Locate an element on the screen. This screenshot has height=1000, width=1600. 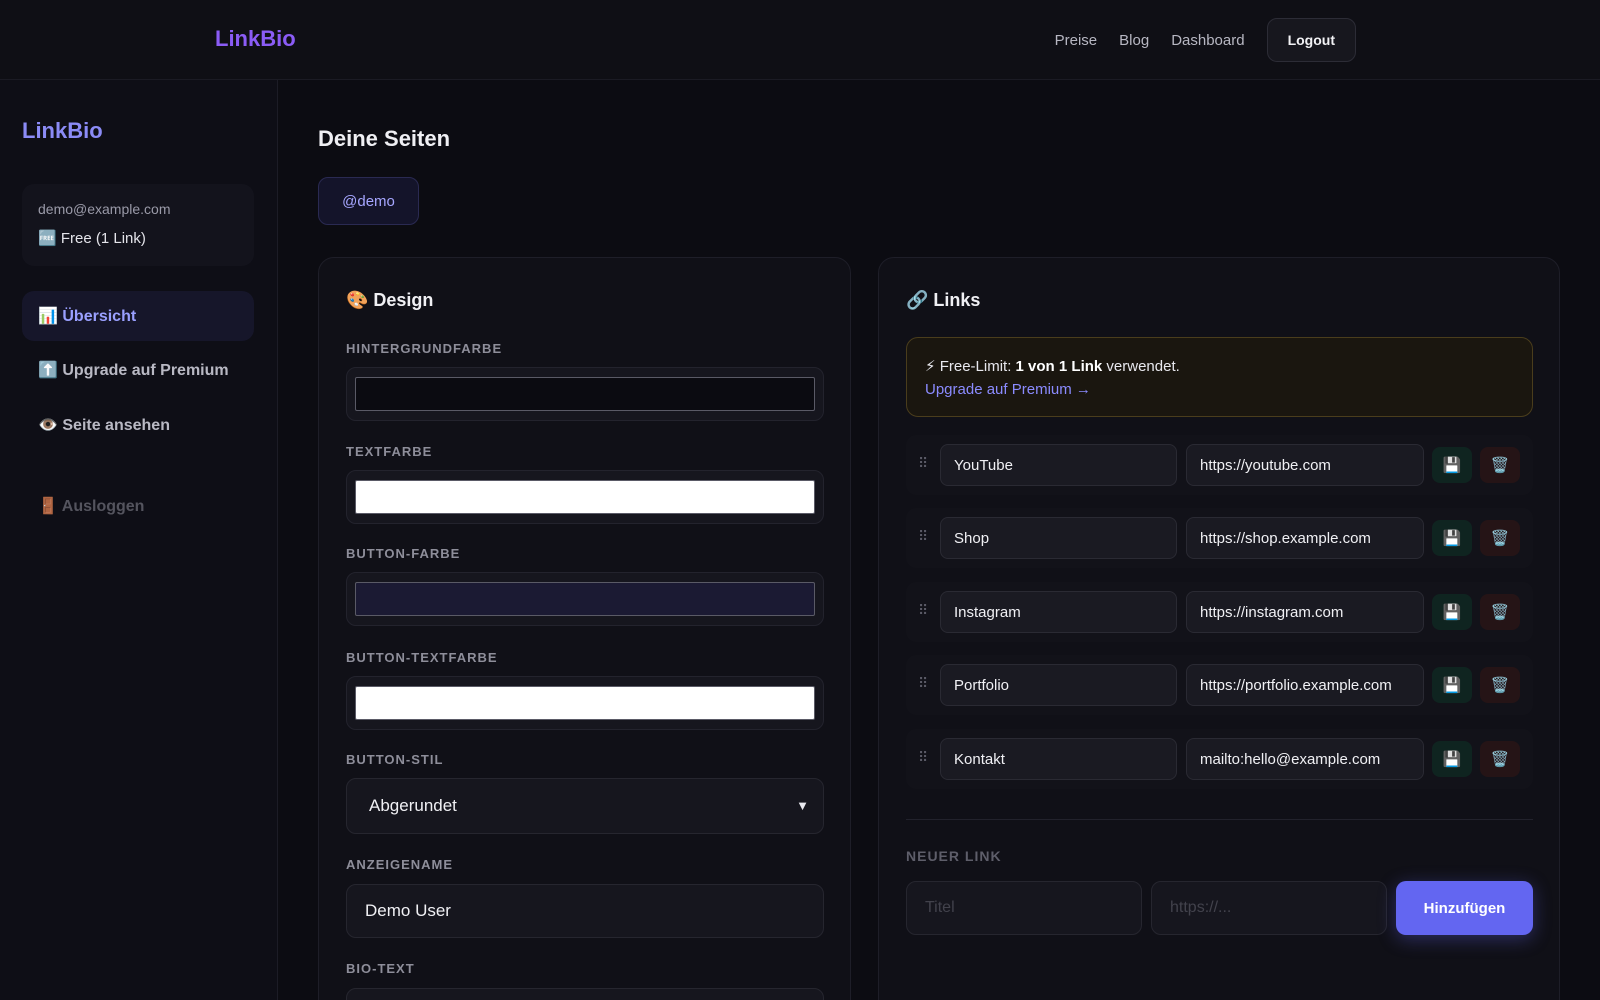
sidebar-item-upgrade: ⬆️ Upgrade auf Premium is located at coordinates (138, 370).